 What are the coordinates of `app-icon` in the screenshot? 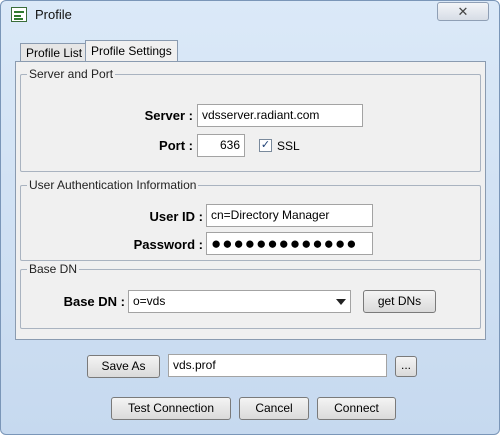 It's located at (19, 14).